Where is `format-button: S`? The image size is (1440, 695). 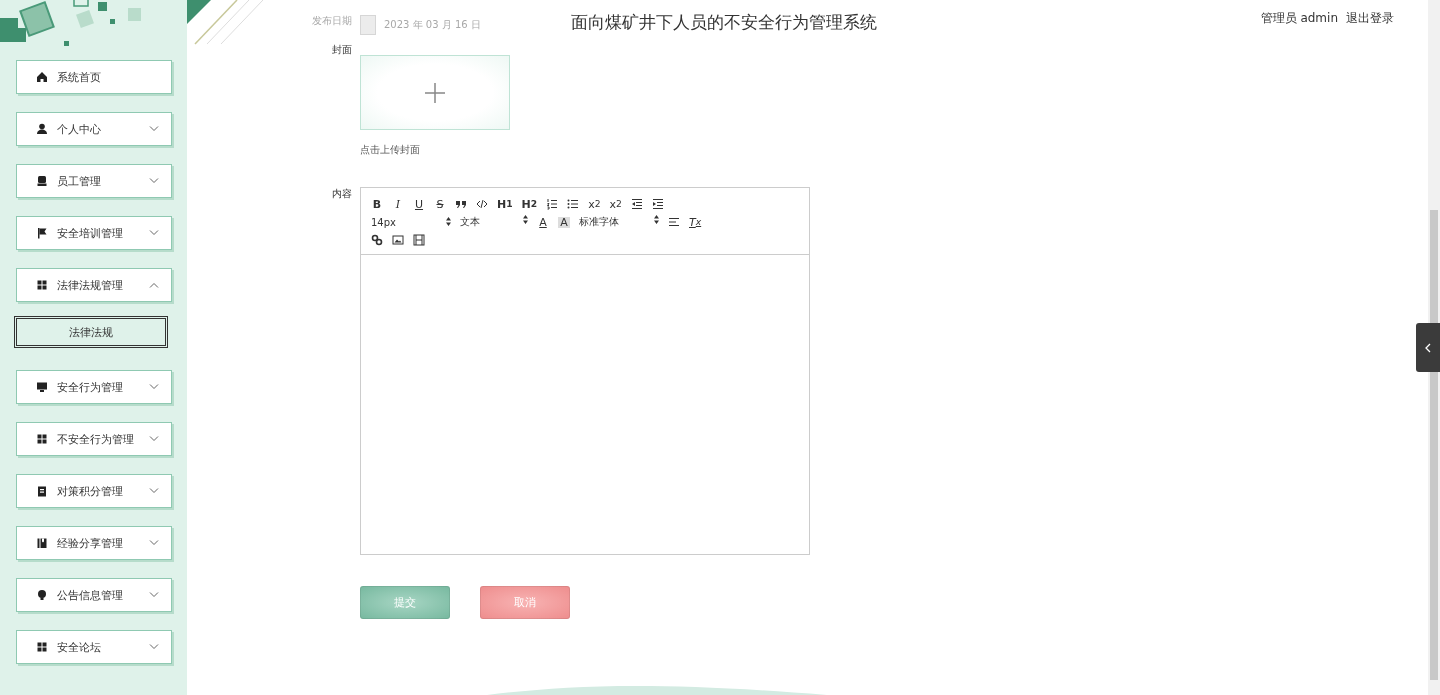 format-button: S is located at coordinates (440, 204).